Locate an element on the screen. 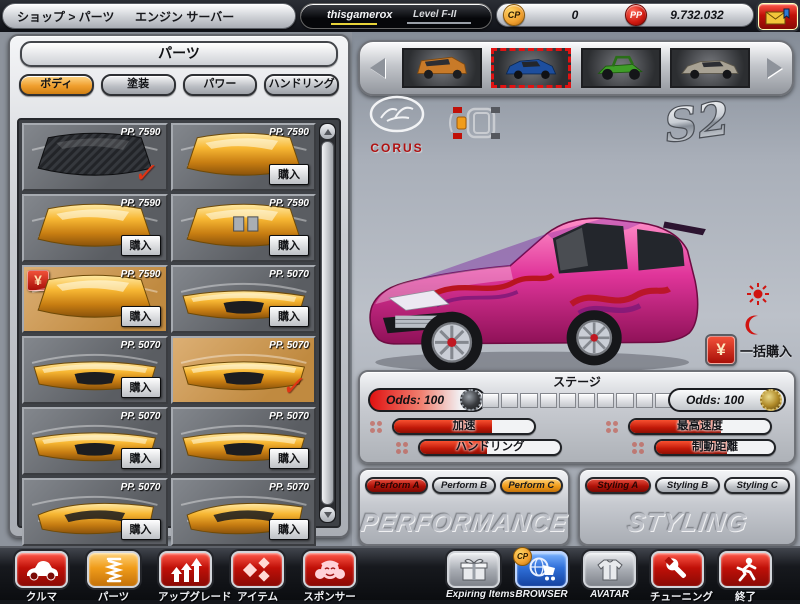 The image size is (800, 604). pp-coin-icon: PP is located at coordinates (636, 15).